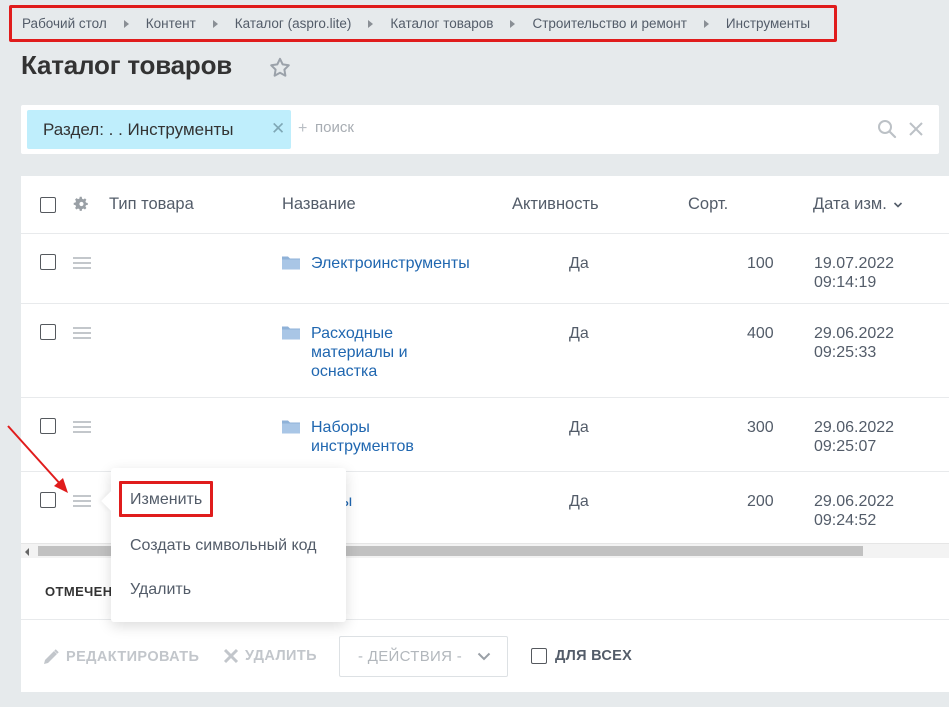 This screenshot has height=707, width=949. I want to click on row-date: 19.07.2022, so click(854, 263).